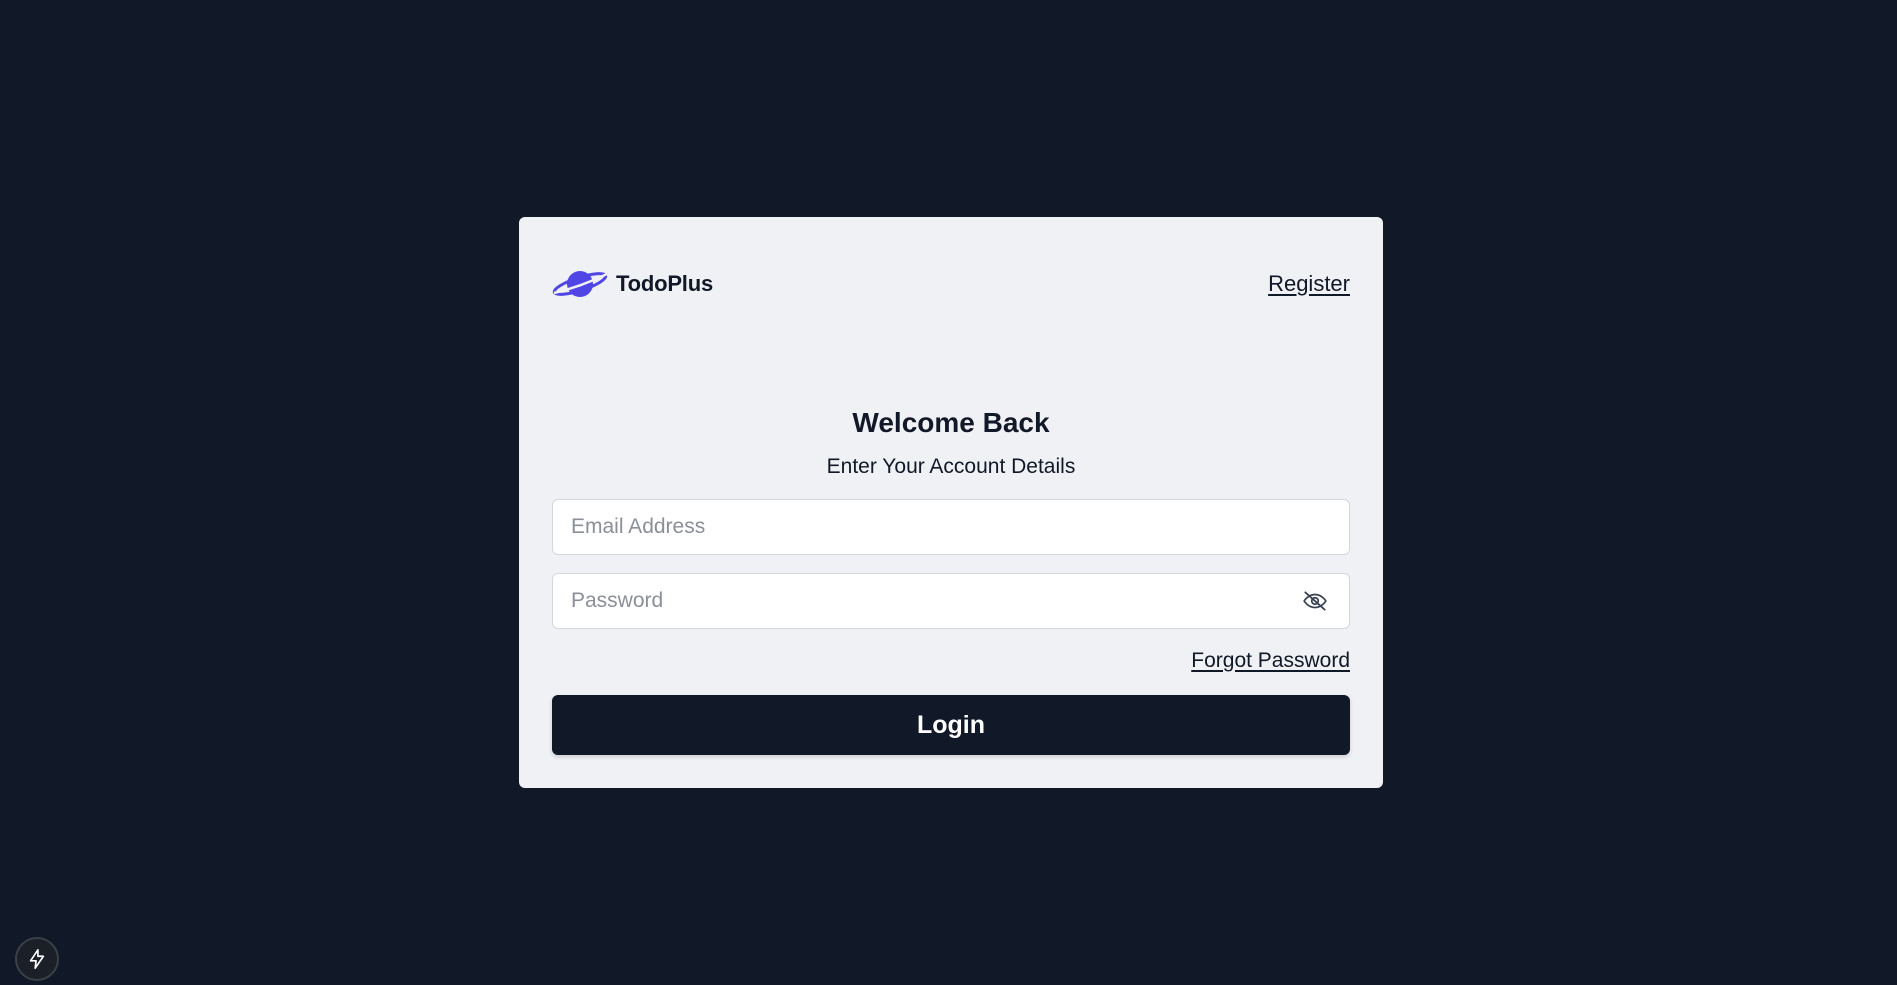 The image size is (1897, 985). I want to click on email-field-container, so click(951, 527).